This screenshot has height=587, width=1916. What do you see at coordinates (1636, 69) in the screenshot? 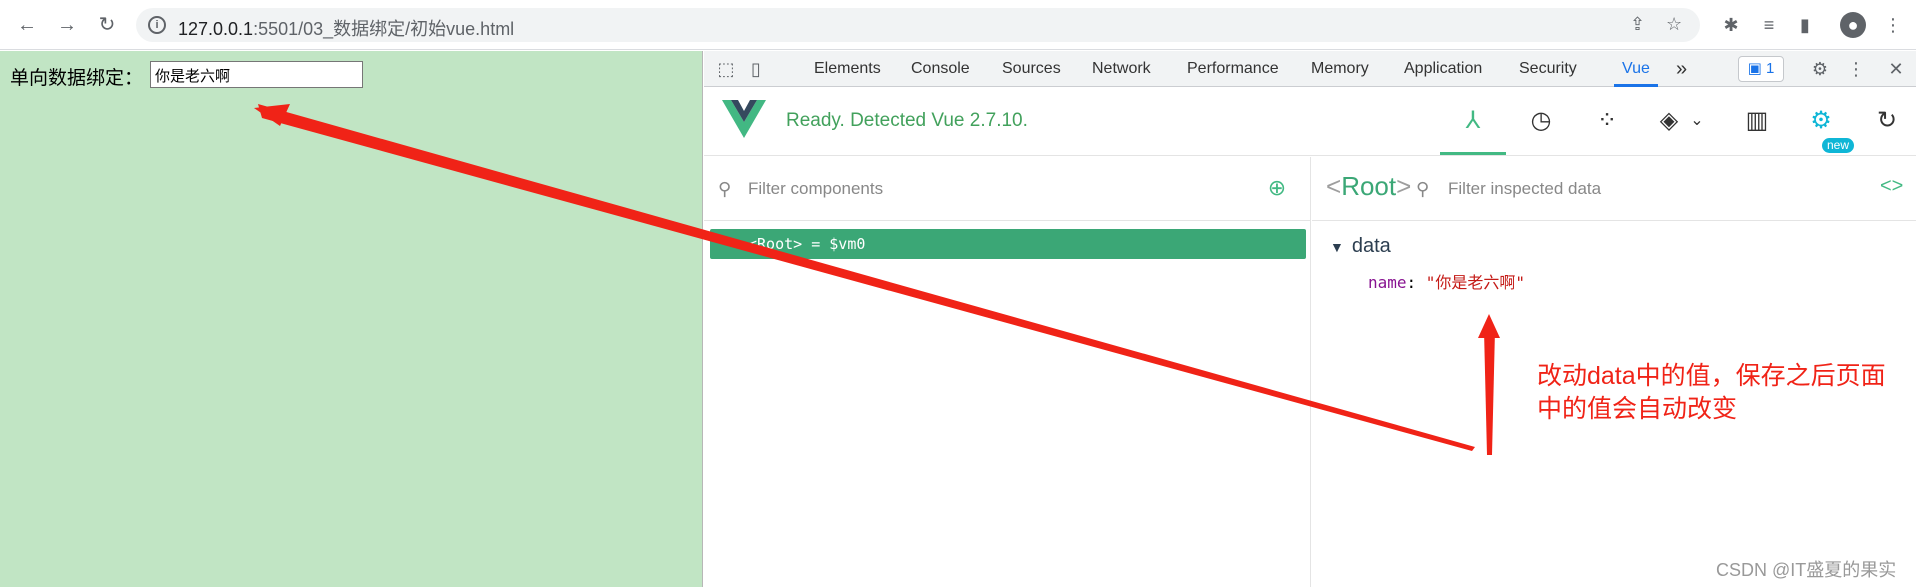
I see `tab-vue: Vue` at bounding box center [1636, 69].